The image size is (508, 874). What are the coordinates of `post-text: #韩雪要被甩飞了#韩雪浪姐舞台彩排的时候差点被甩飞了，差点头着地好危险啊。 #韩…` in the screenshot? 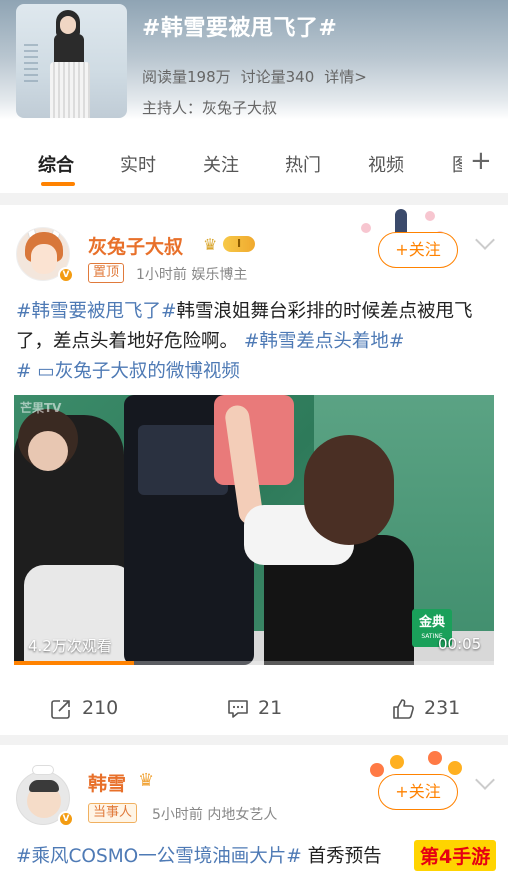 It's located at (255, 342).